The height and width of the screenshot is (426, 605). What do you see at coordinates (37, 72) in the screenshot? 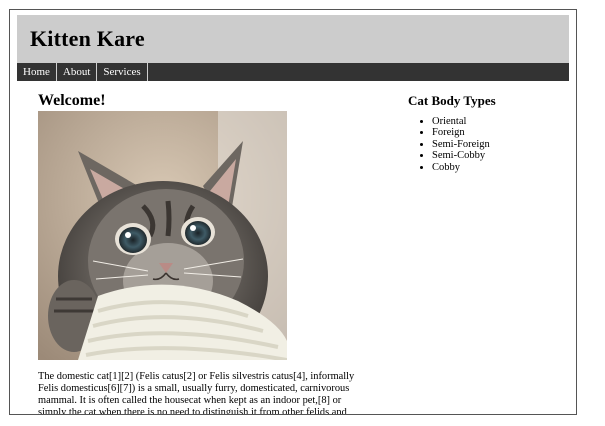
I see `nav-item-home: Home` at bounding box center [37, 72].